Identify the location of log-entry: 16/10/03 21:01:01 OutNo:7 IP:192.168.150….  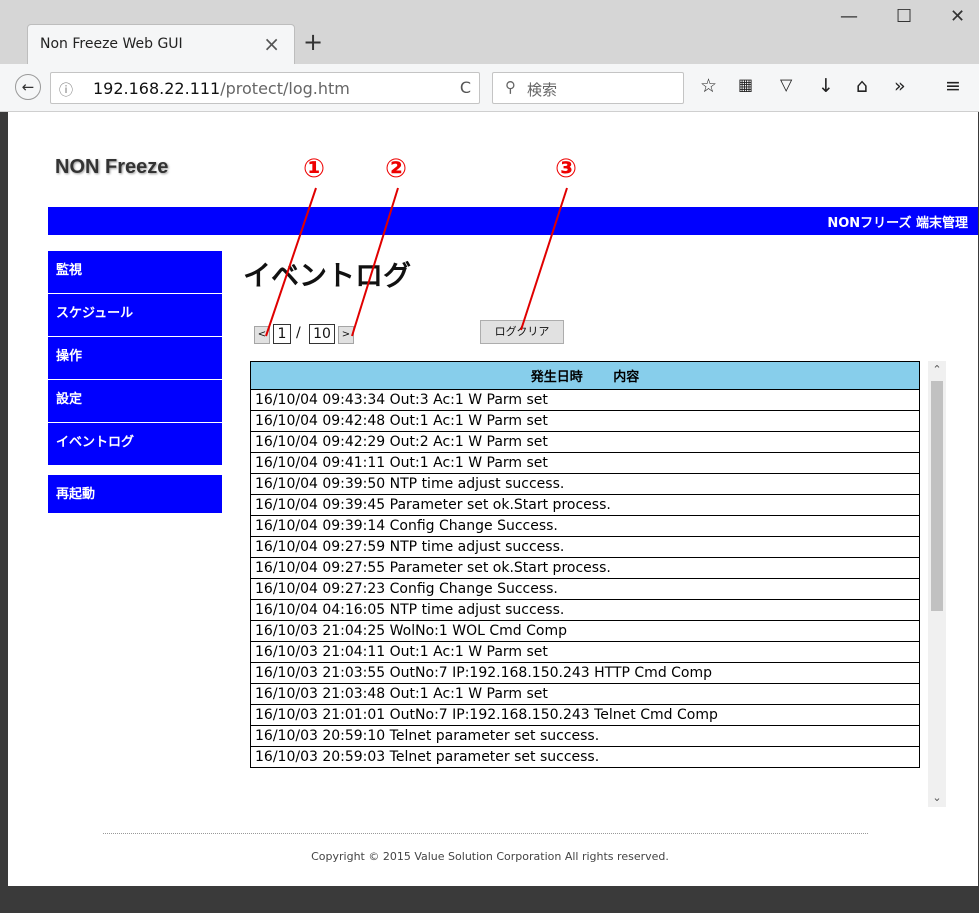
(585, 715).